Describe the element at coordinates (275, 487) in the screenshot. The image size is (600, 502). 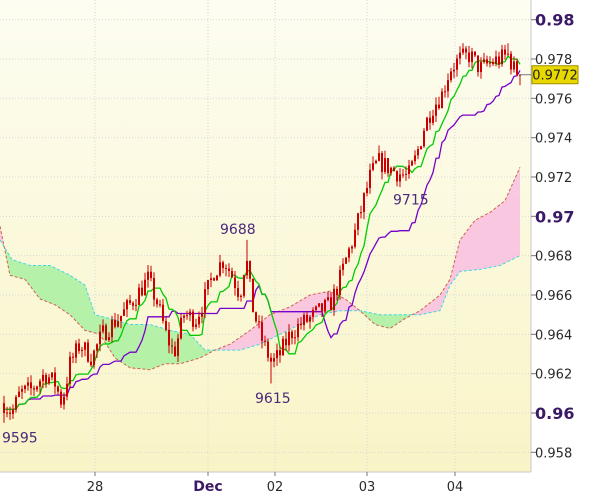
I see `x-tick-label: 02` at that location.